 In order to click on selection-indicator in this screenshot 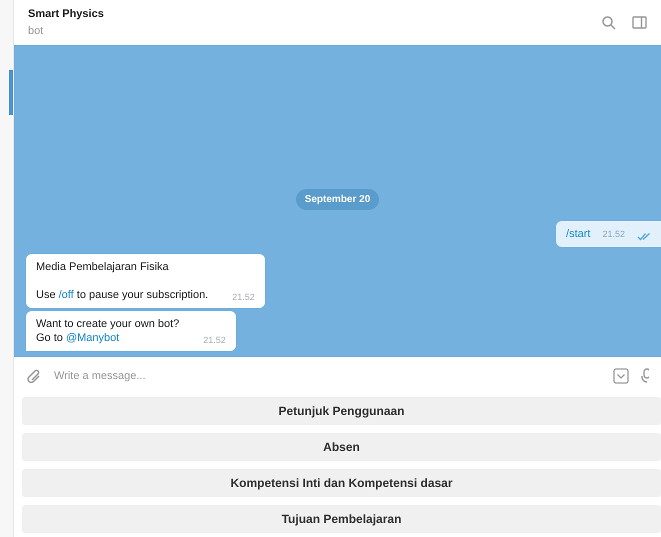, I will do `click(11, 92)`.